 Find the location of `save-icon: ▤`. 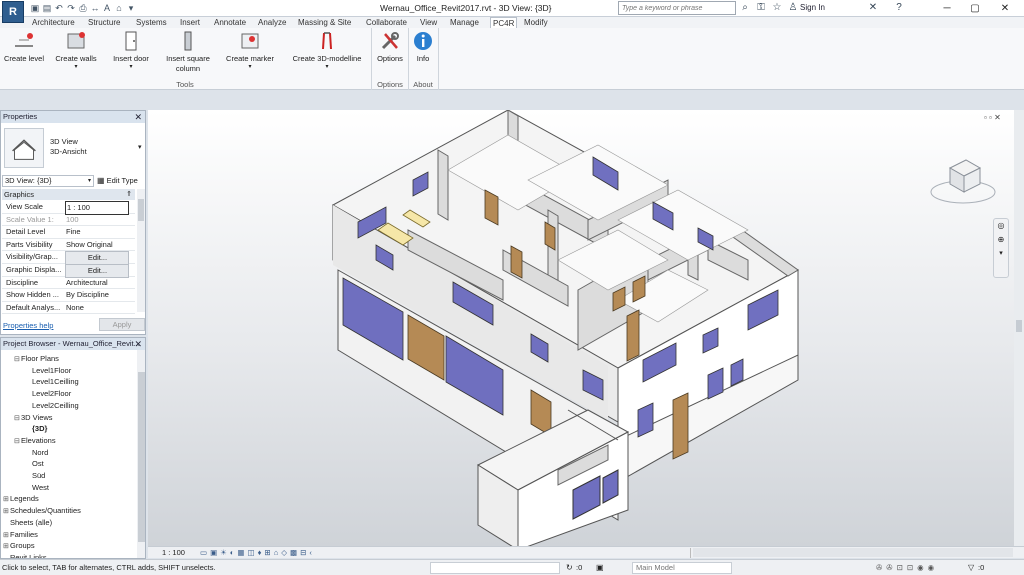

save-icon: ▤ is located at coordinates (47, 8).